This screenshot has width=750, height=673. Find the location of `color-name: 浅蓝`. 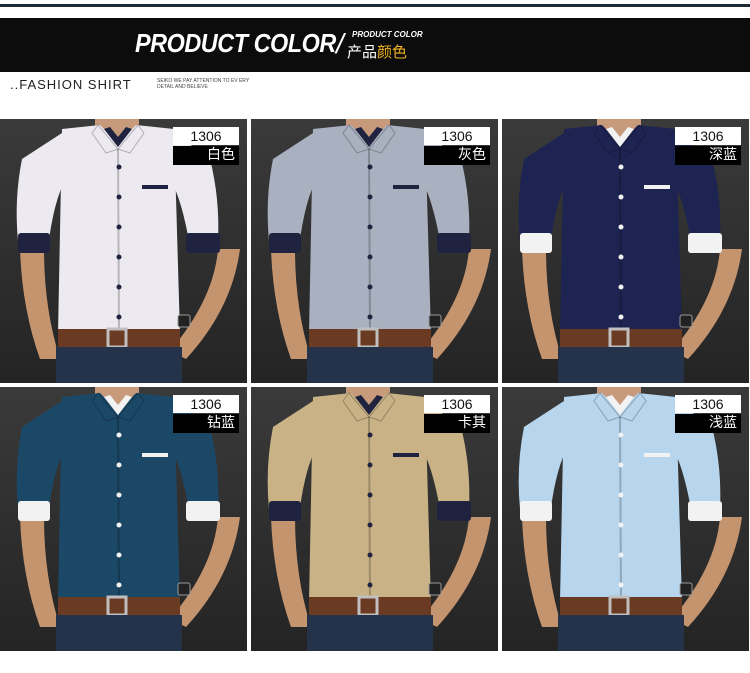

color-name: 浅蓝 is located at coordinates (708, 423).